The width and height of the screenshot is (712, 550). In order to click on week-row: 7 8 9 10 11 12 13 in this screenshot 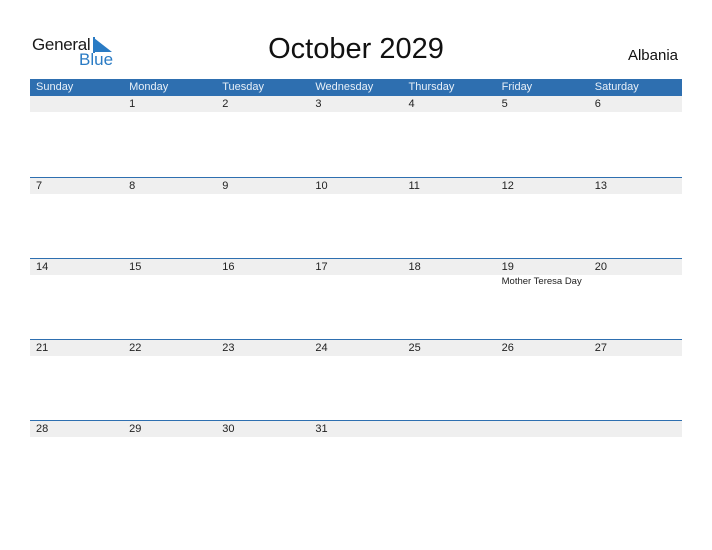, I will do `click(356, 186)`.